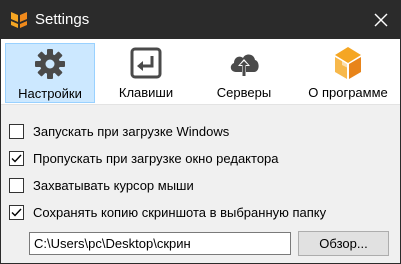 Image resolution: width=401 pixels, height=264 pixels. I want to click on option-skip-editor: Пропускать при загрузке окно редактора, so click(144, 158).